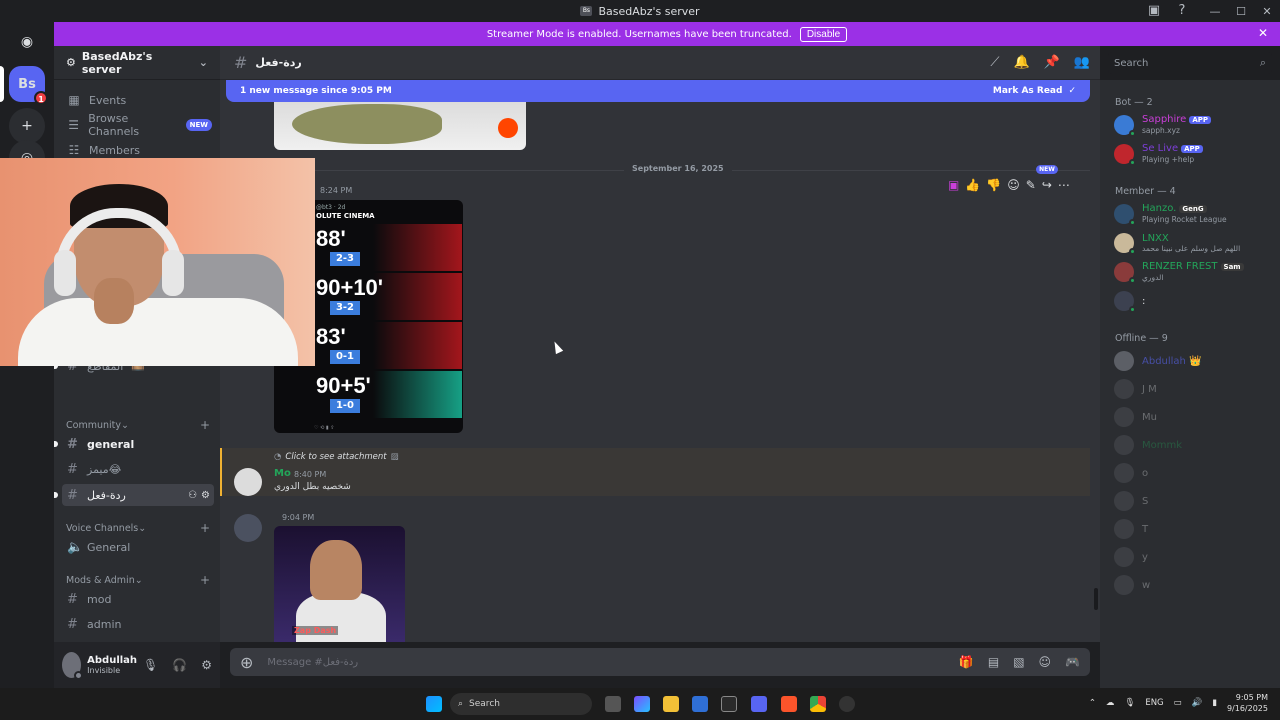 The height and width of the screenshot is (720, 1280). What do you see at coordinates (1178, 703) in the screenshot?
I see `display-icon: ▭` at bounding box center [1178, 703].